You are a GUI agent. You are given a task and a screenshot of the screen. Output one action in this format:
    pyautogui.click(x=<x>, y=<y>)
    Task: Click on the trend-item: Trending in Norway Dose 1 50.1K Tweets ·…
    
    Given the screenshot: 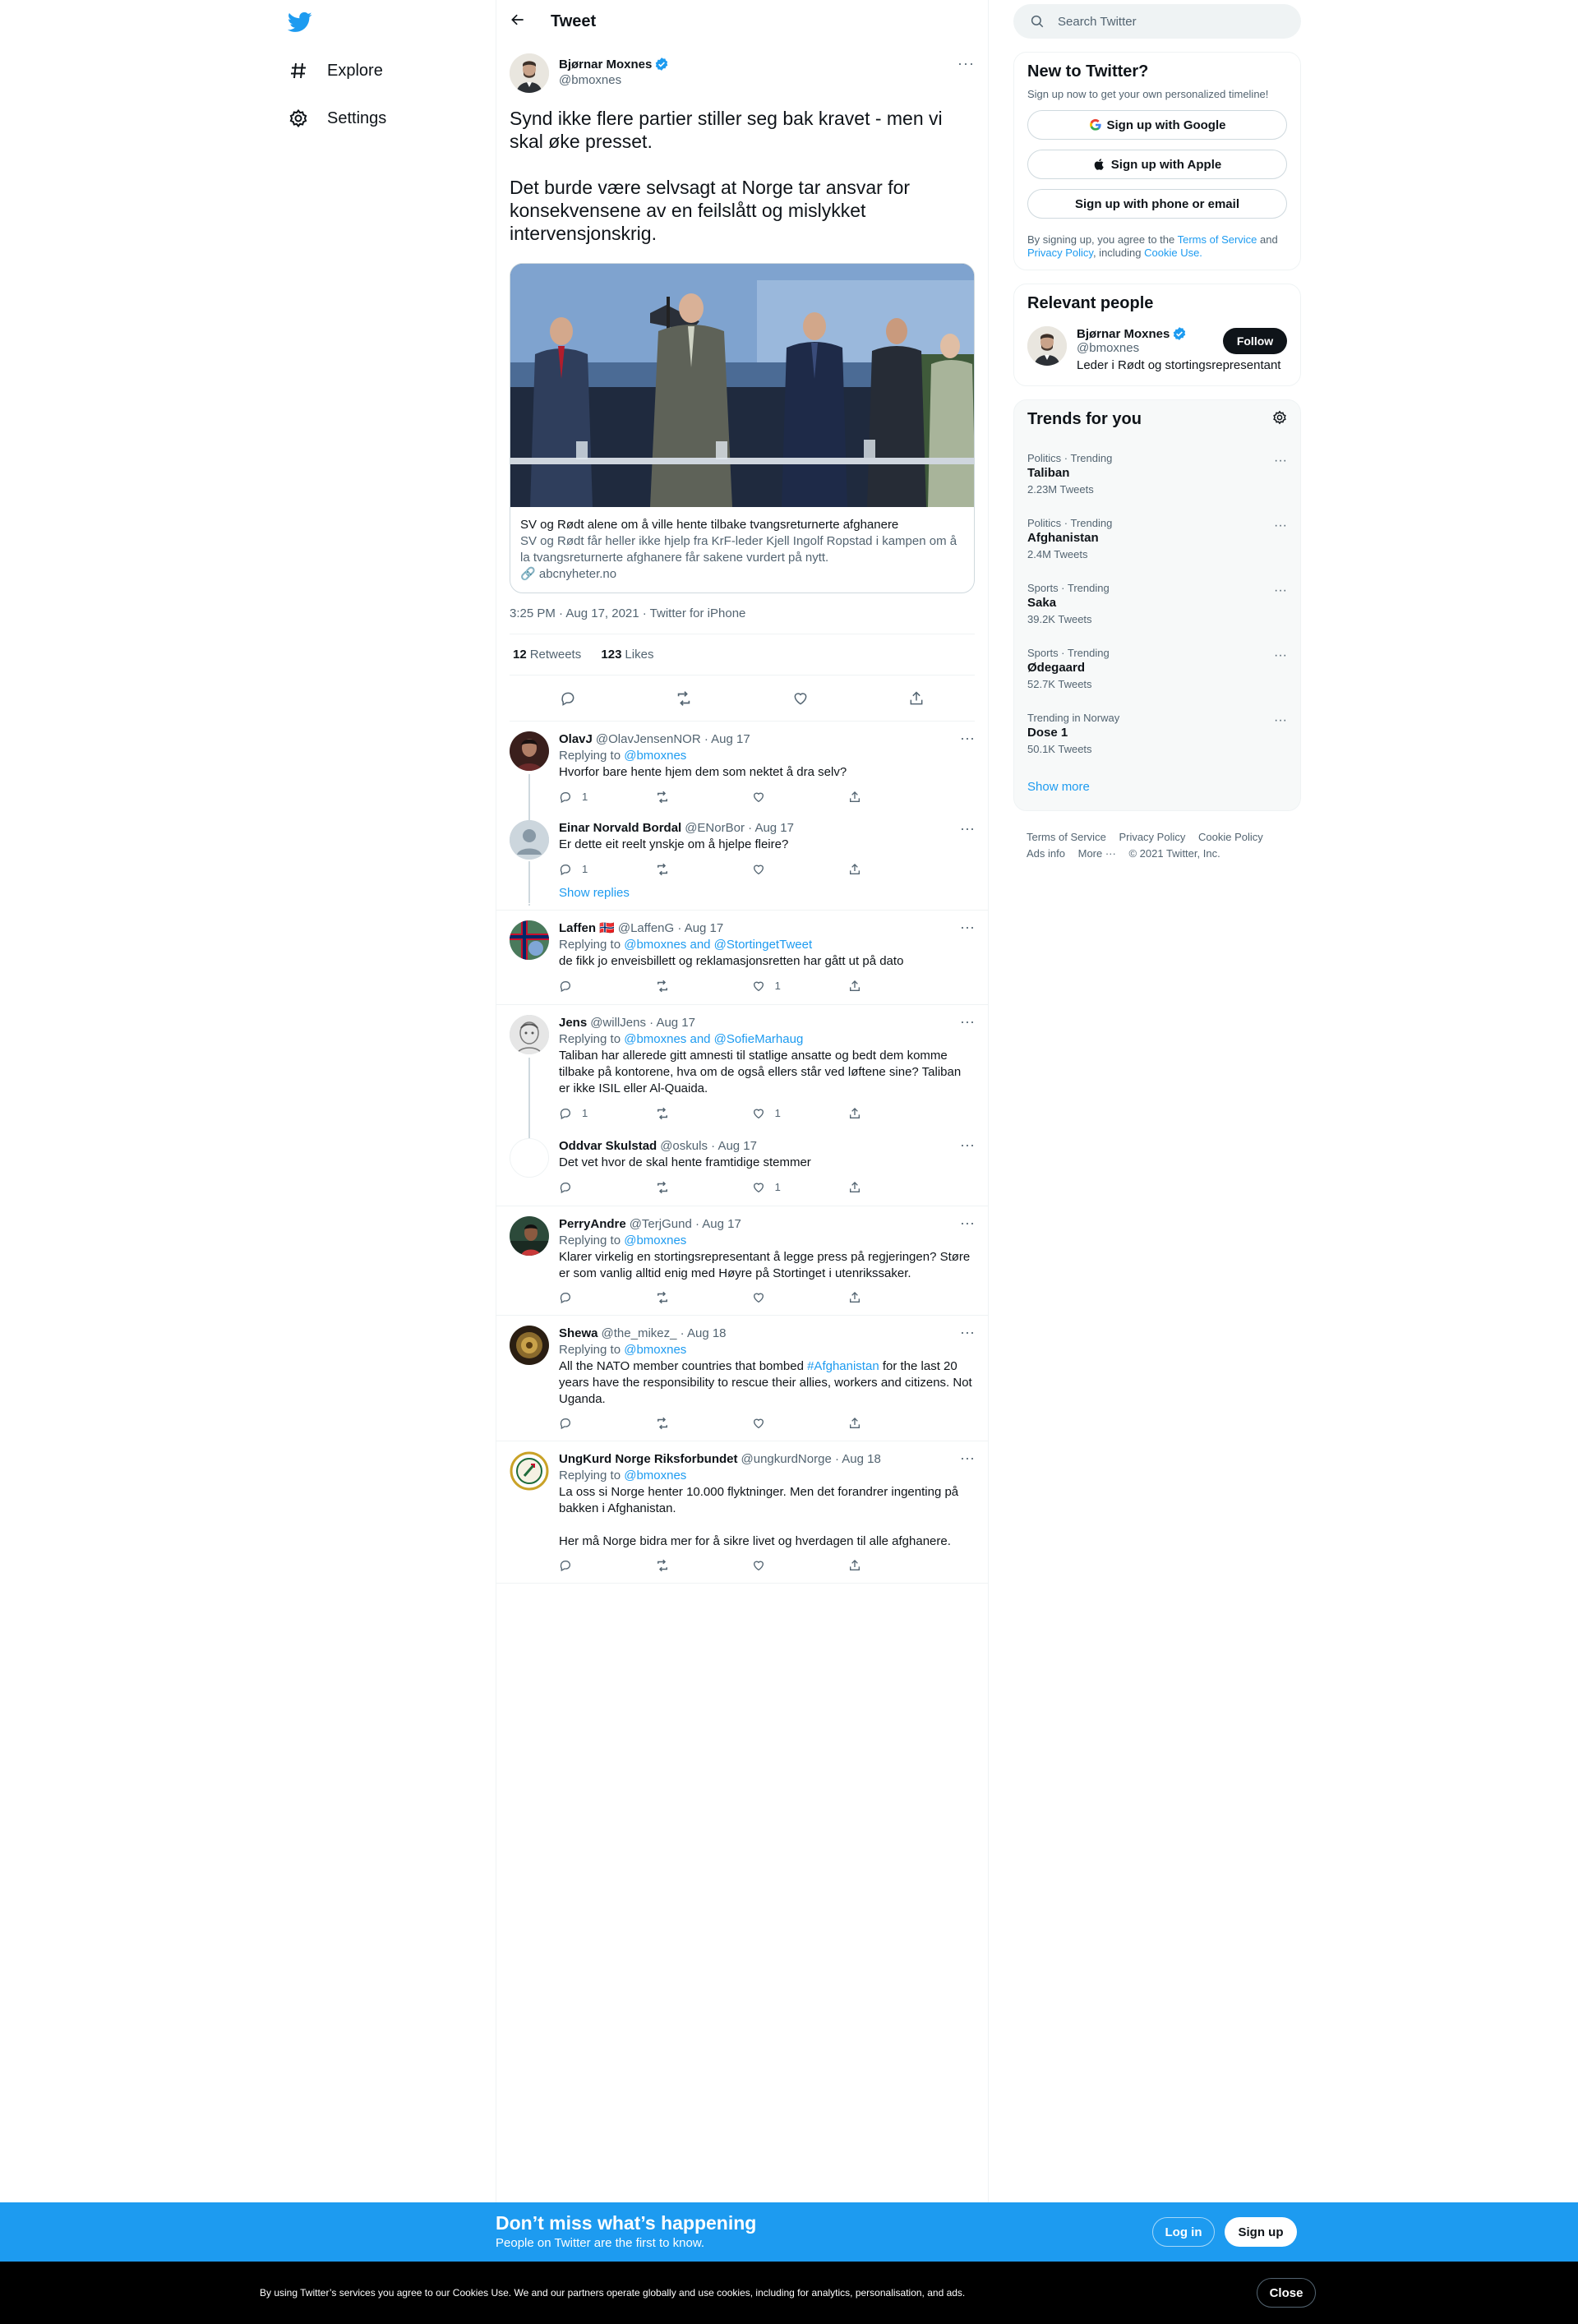 What is the action you would take?
    pyautogui.click(x=1157, y=733)
    